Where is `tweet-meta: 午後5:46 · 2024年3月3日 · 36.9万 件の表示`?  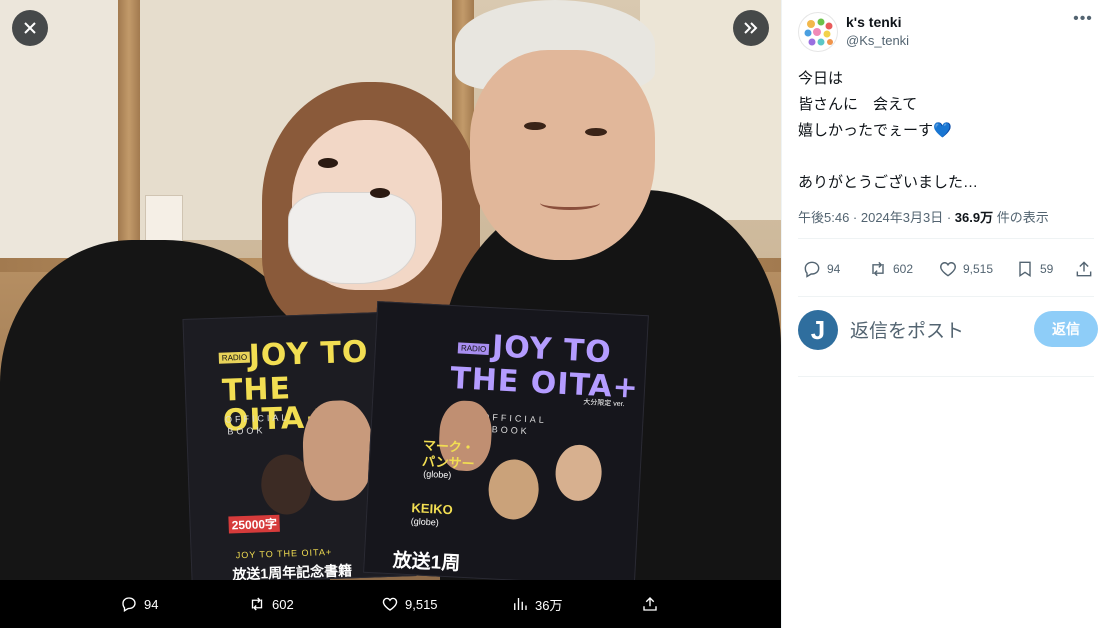
tweet-meta: 午後5:46 · 2024年3月3日 · 36.9万 件の表示 is located at coordinates (923, 216).